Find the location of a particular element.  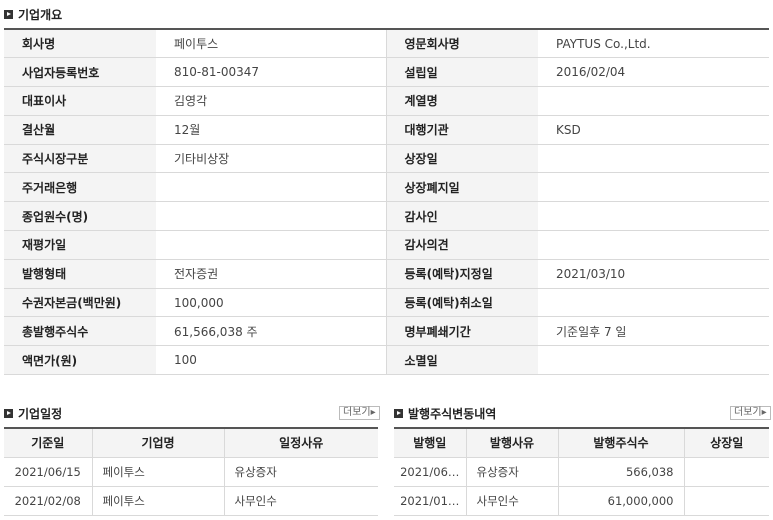

overview-label: 주식시장구분 is located at coordinates (80, 159).